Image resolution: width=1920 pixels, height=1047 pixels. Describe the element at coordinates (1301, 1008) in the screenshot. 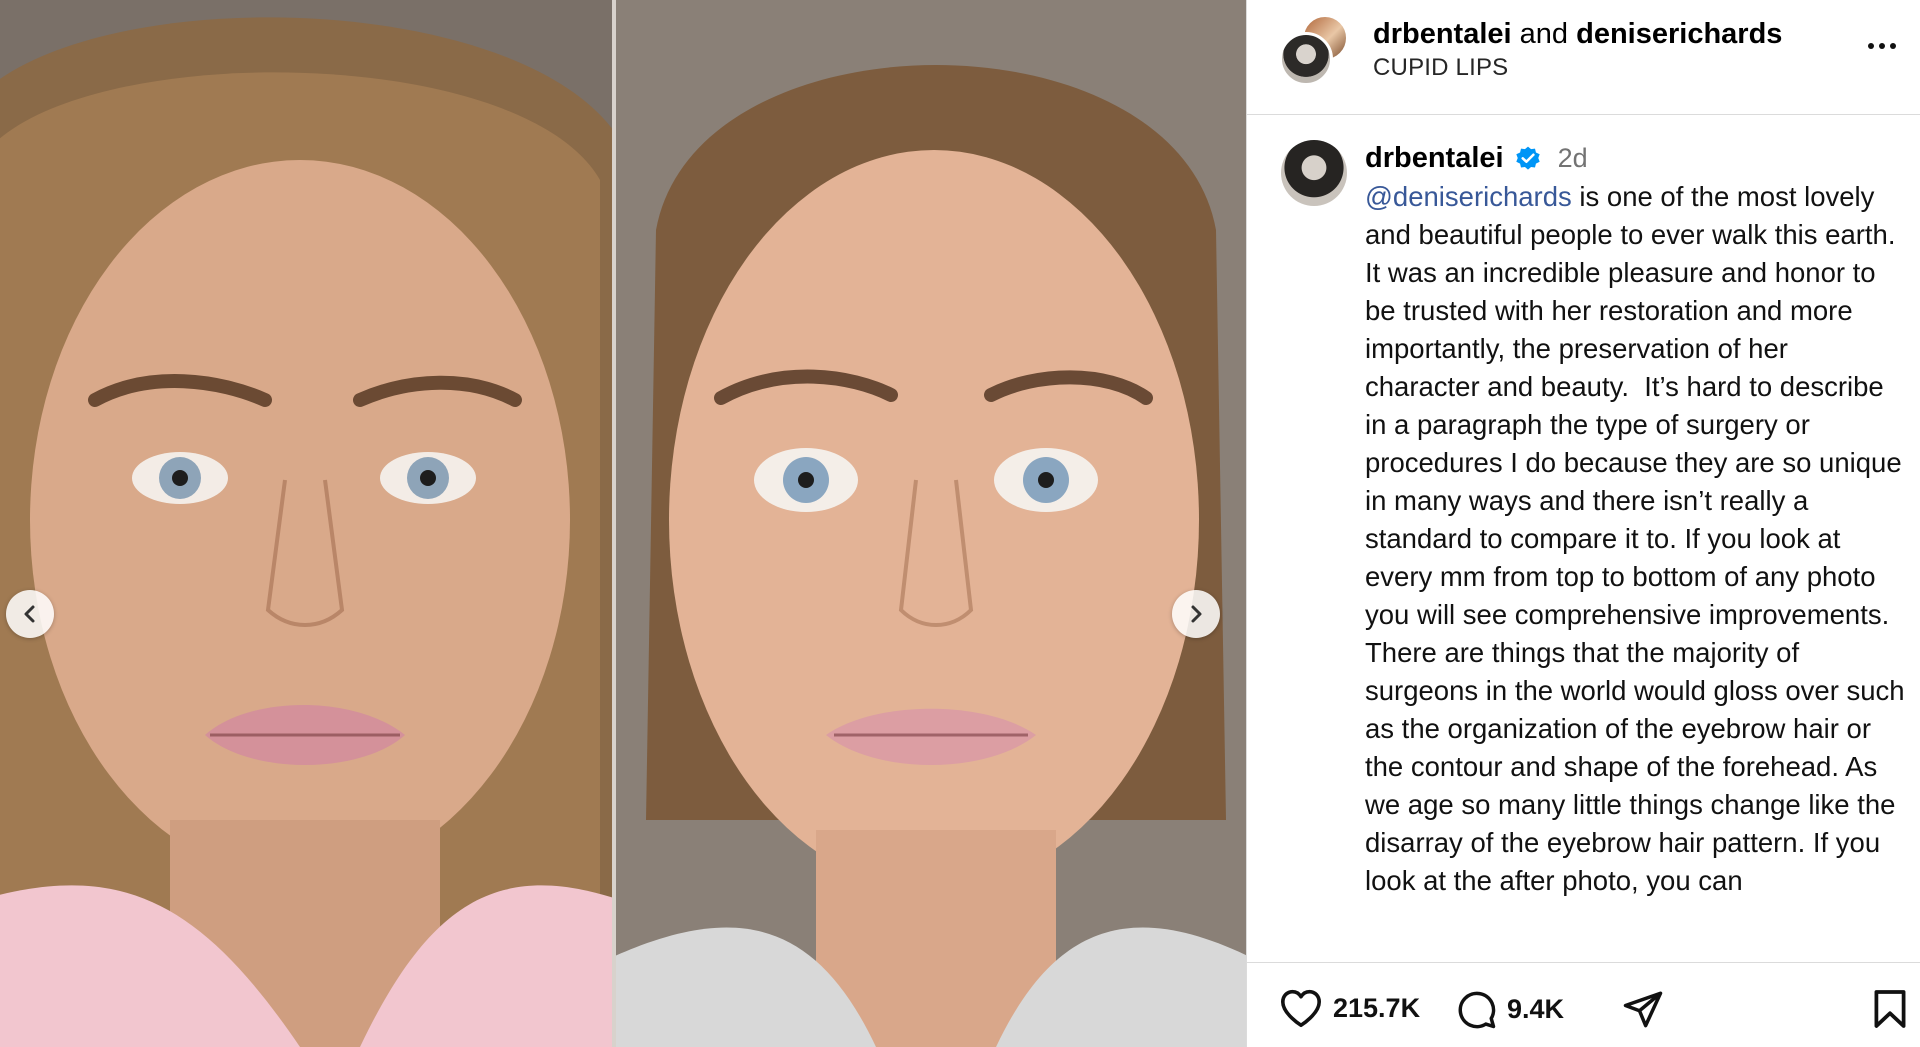

I see `heart-icon` at that location.